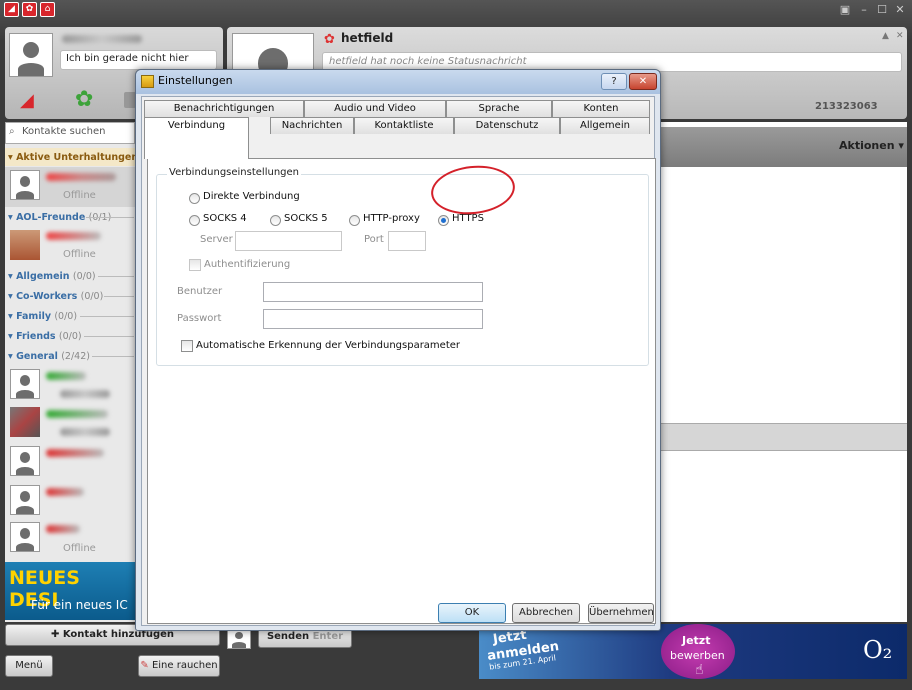 This screenshot has width=912, height=690. Describe the element at coordinates (224, 108) in the screenshot. I see `tab-benachrichtigungen: Benachrichtigungen` at that location.